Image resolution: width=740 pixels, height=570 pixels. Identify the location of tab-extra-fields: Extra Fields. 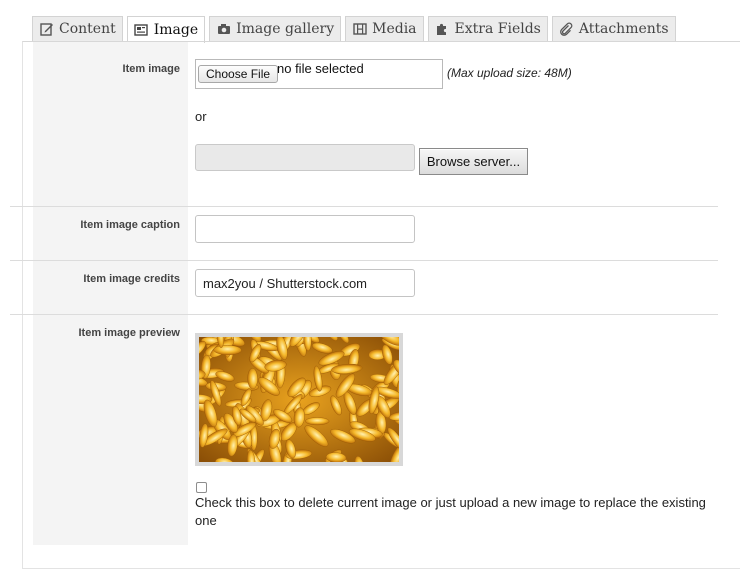
(487, 28).